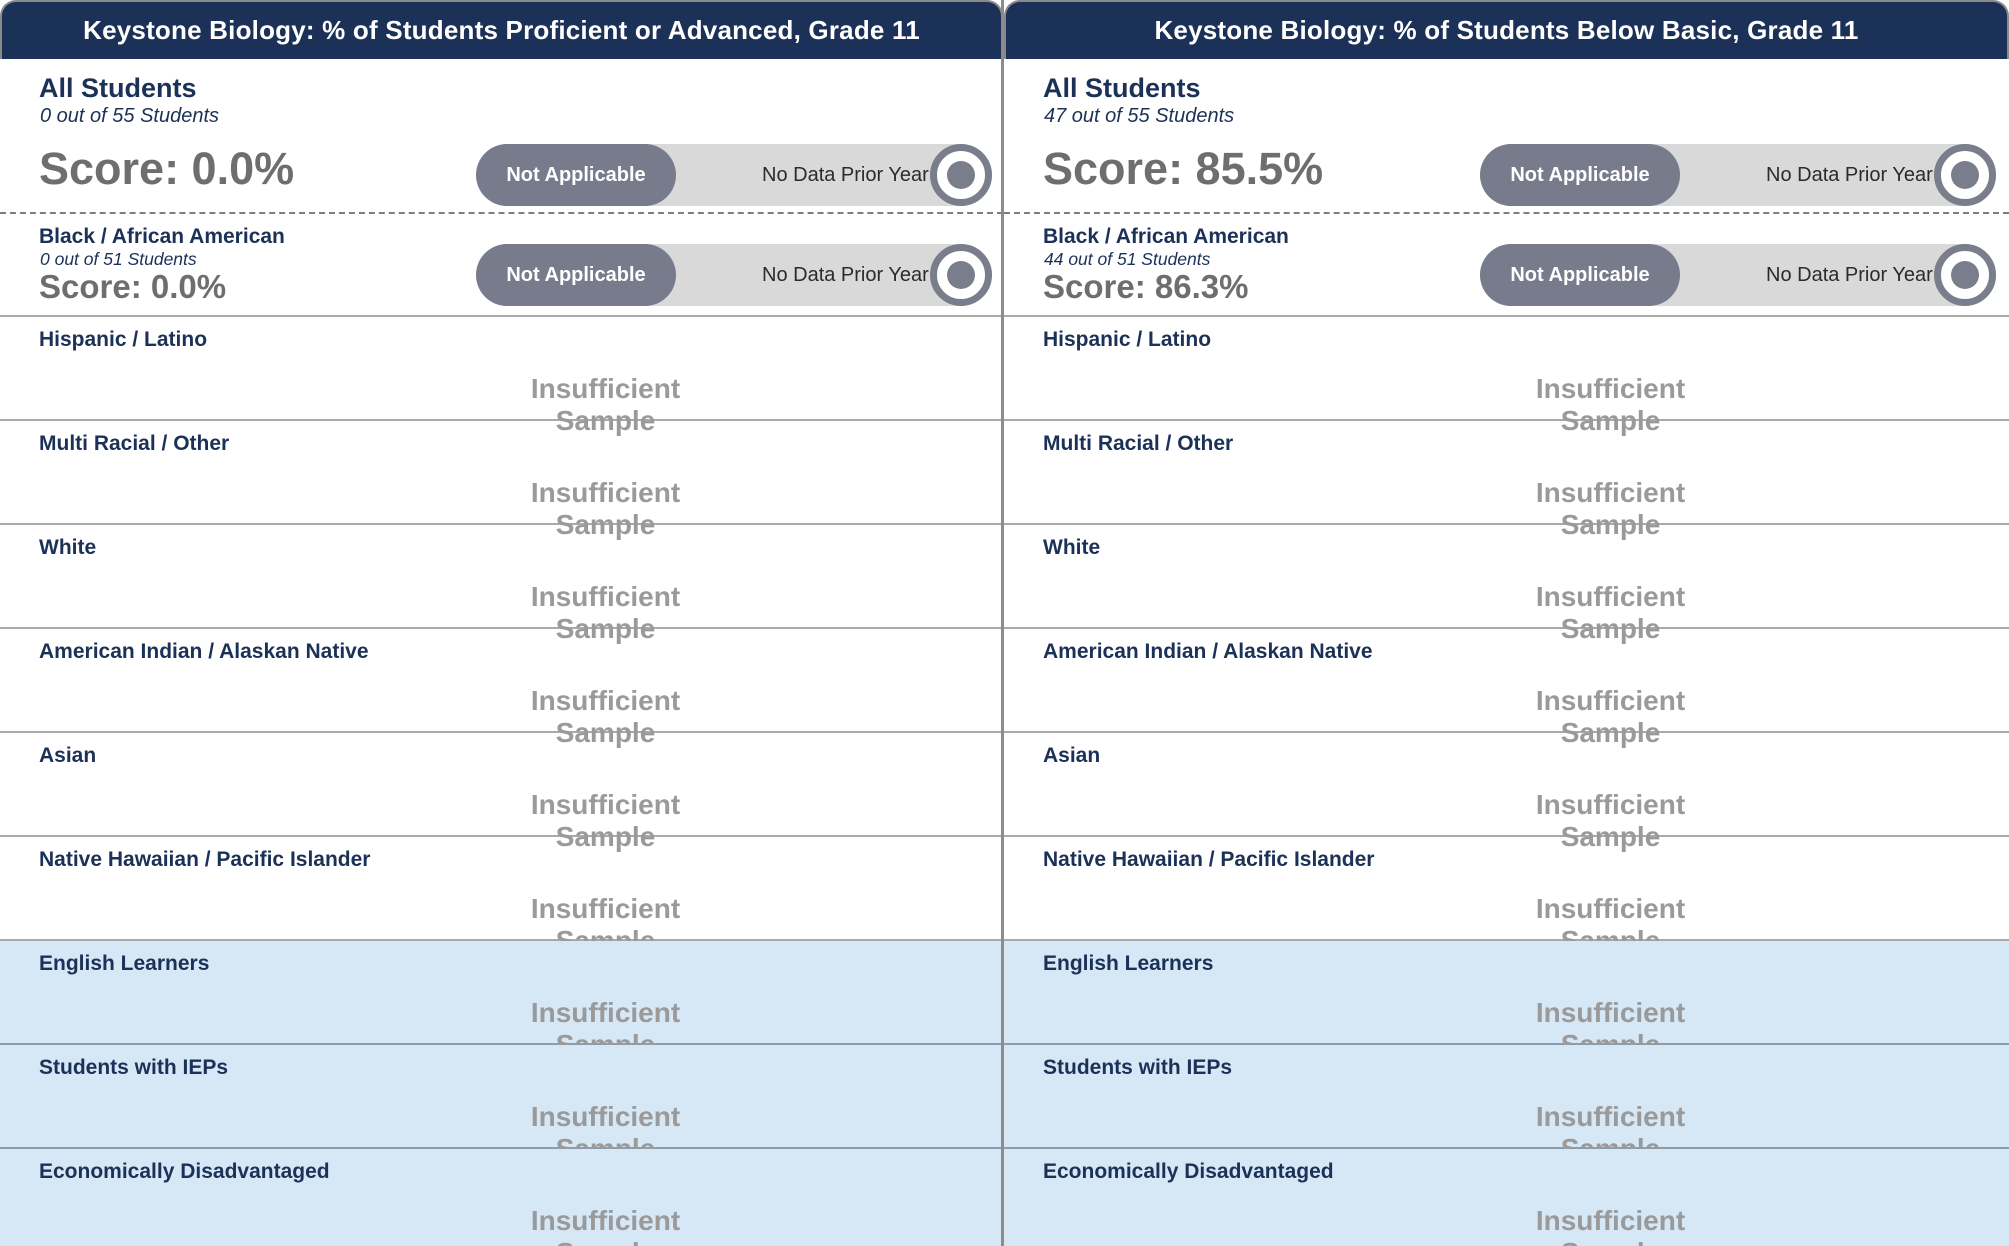 This screenshot has width=2009, height=1246. What do you see at coordinates (118, 259) in the screenshot?
I see `student-count: 0 out of 51 Students` at bounding box center [118, 259].